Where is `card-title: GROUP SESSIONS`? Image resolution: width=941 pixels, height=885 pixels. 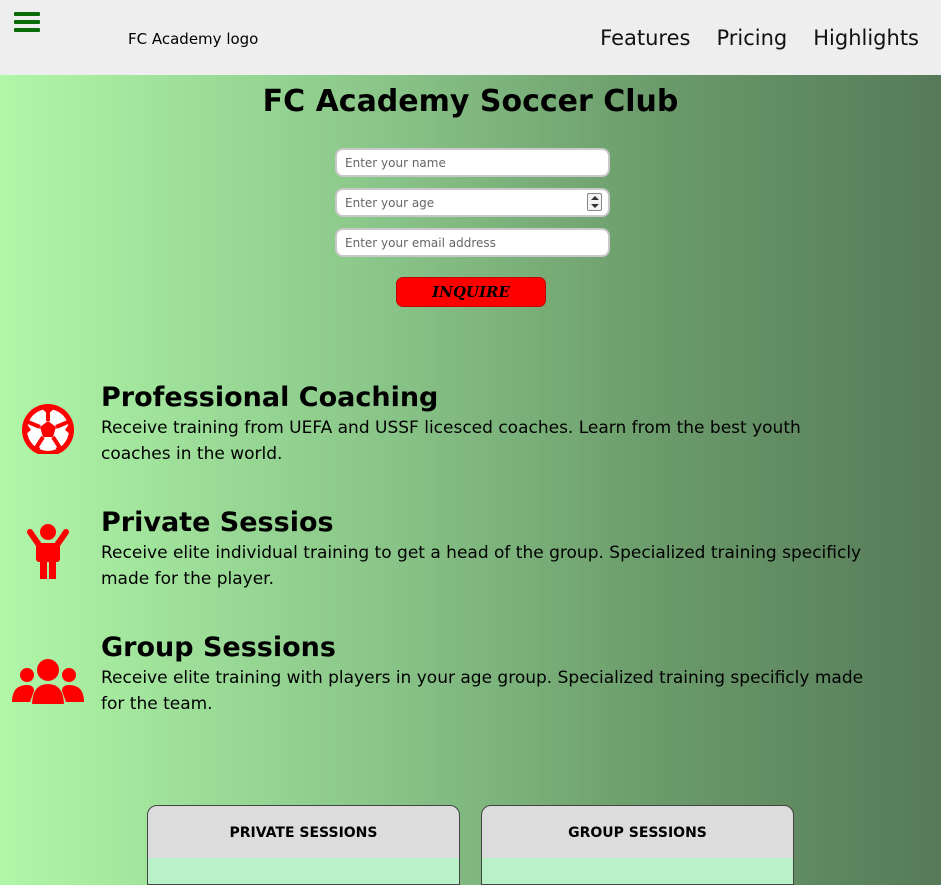
card-title: GROUP SESSIONS is located at coordinates (637, 833).